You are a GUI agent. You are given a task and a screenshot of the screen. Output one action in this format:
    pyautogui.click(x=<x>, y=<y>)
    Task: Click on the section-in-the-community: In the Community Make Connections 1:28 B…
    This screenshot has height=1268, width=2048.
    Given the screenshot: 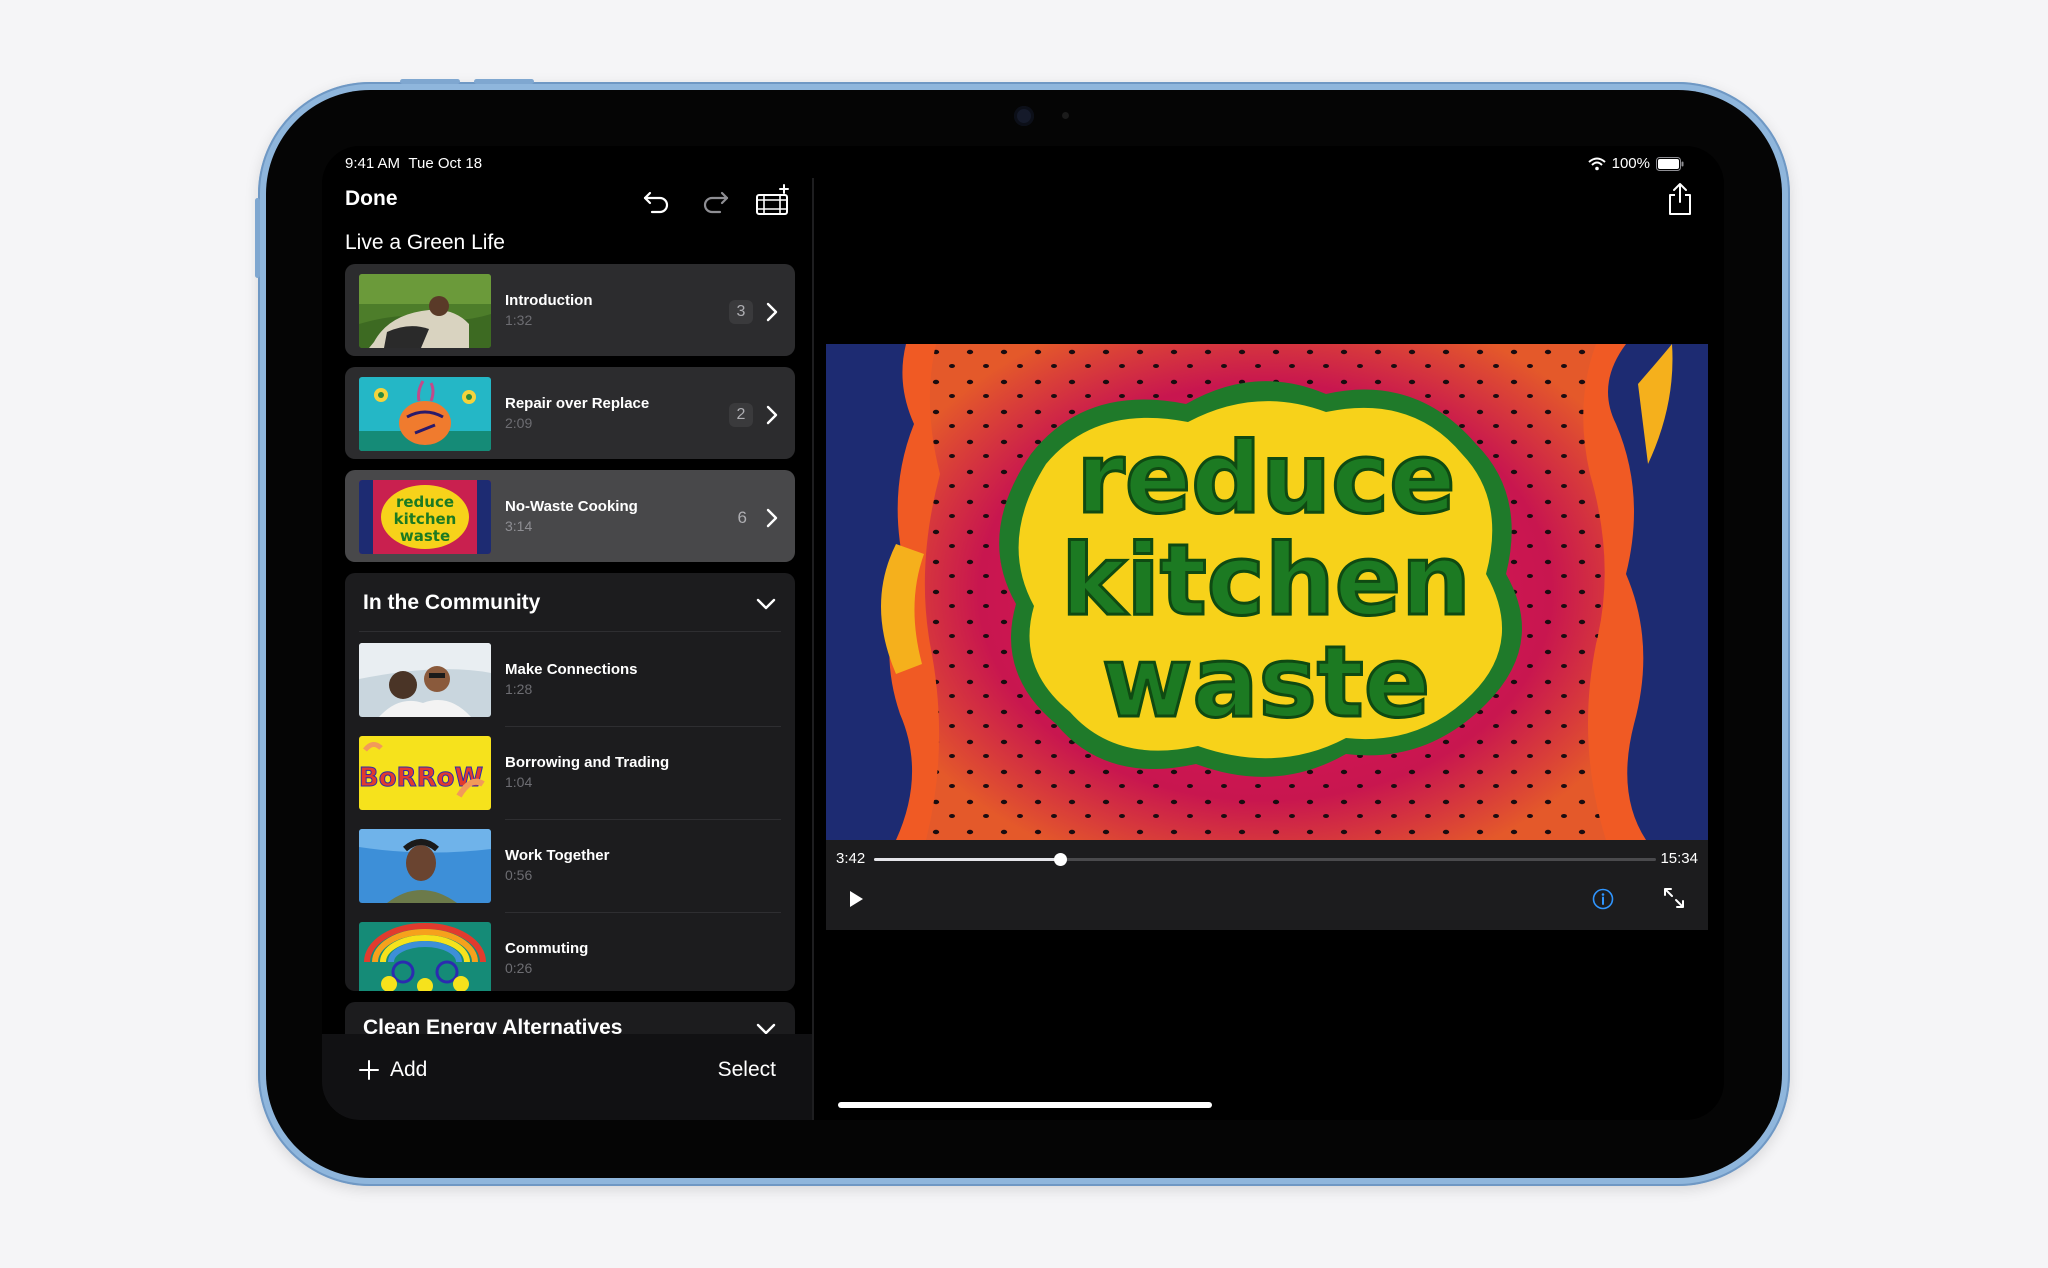 What is the action you would take?
    pyautogui.click(x=570, y=782)
    